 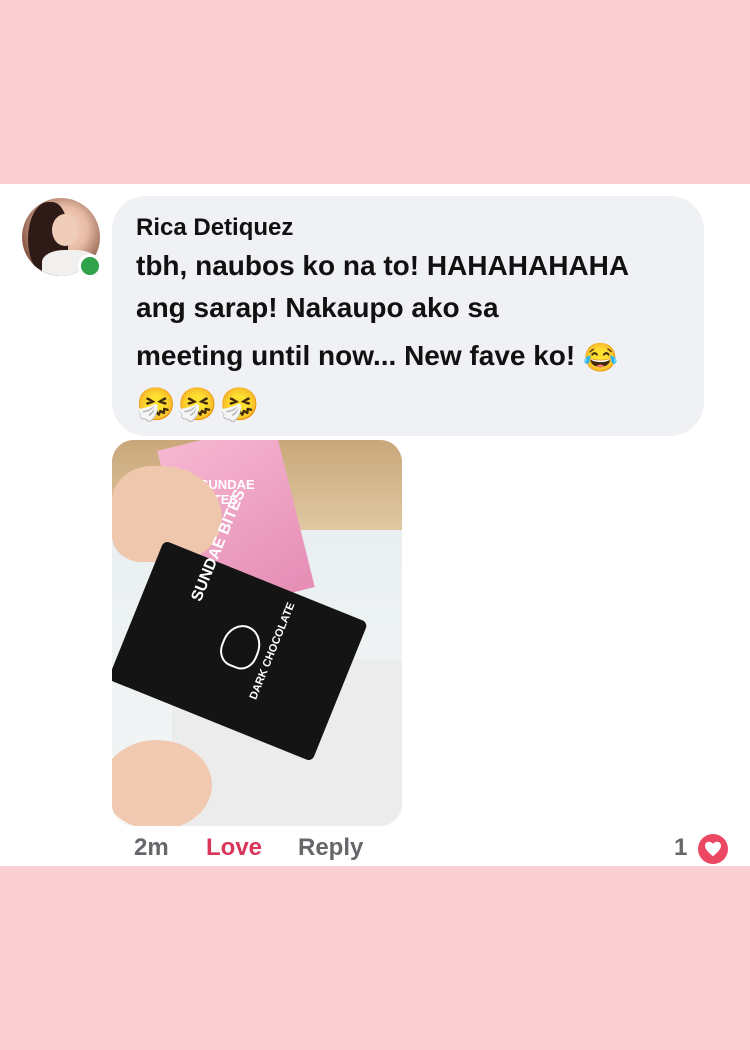 What do you see at coordinates (214, 228) in the screenshot?
I see `comment-author: Rica Detiquez` at bounding box center [214, 228].